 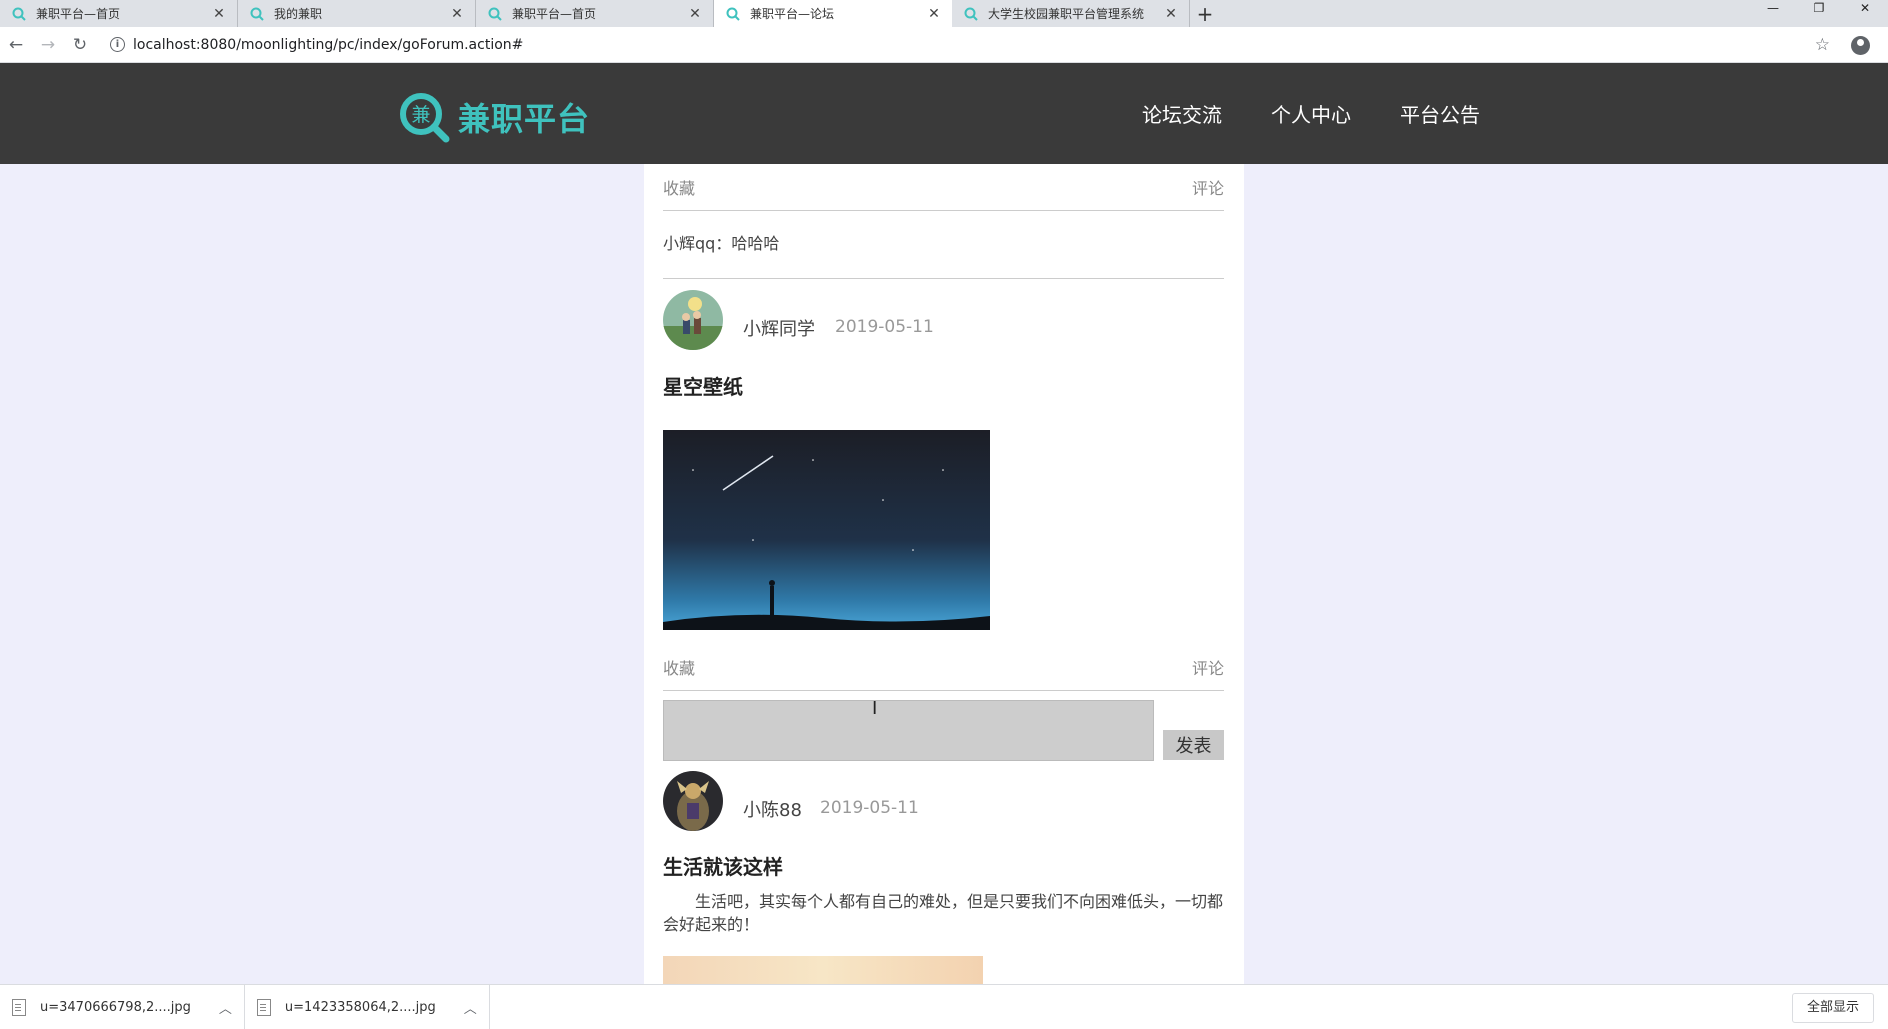 What do you see at coordinates (721, 243) in the screenshot?
I see `comment-item: 小辉qq：哈哈哈` at bounding box center [721, 243].